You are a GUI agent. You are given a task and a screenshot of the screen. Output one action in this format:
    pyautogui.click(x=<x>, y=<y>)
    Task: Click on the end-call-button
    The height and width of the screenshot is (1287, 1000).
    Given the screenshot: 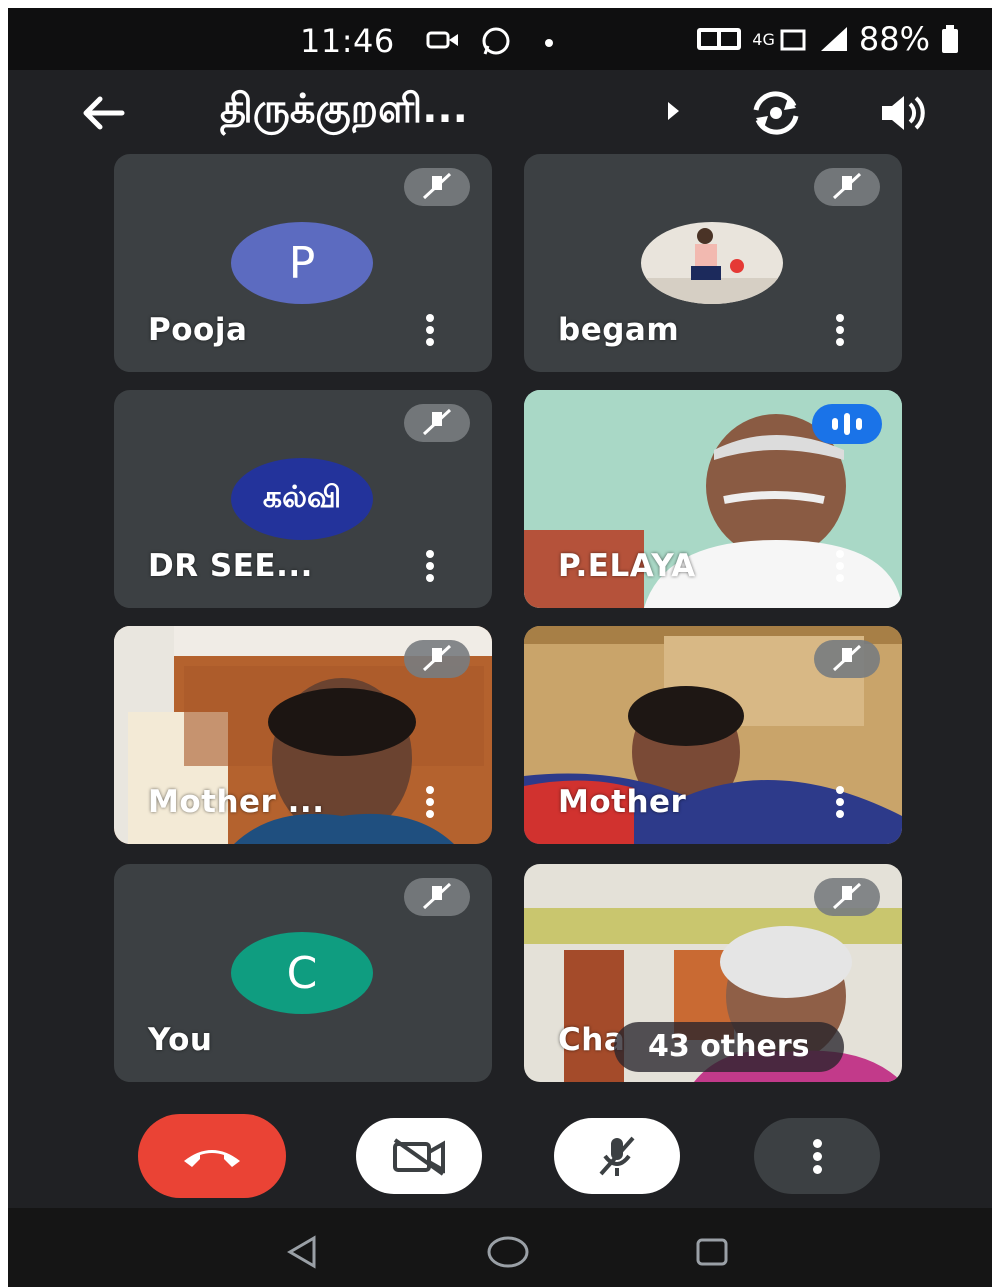 What is the action you would take?
    pyautogui.click(x=212, y=1156)
    